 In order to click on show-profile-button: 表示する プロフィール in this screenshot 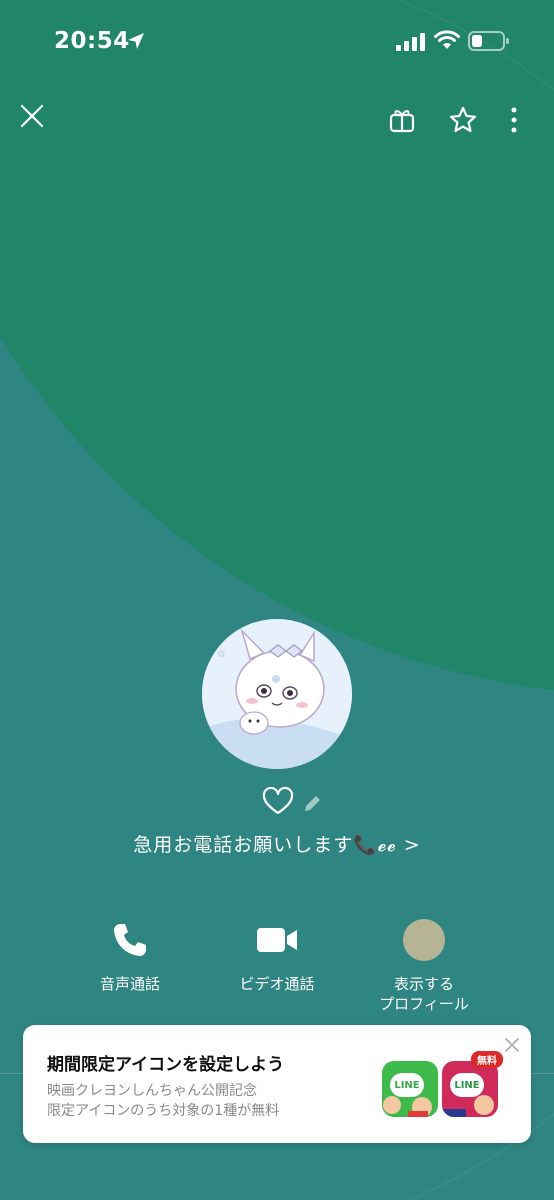, I will do `click(424, 965)`.